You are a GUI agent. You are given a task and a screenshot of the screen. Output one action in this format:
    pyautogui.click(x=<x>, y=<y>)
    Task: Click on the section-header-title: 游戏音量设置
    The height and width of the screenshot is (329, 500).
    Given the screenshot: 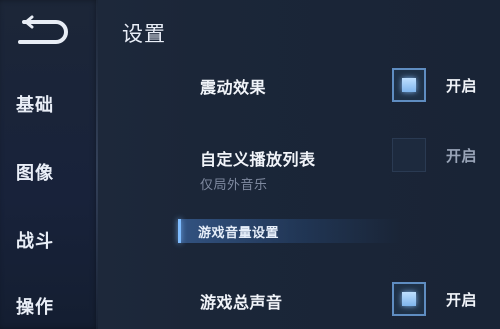 What is the action you would take?
    pyautogui.click(x=239, y=233)
    